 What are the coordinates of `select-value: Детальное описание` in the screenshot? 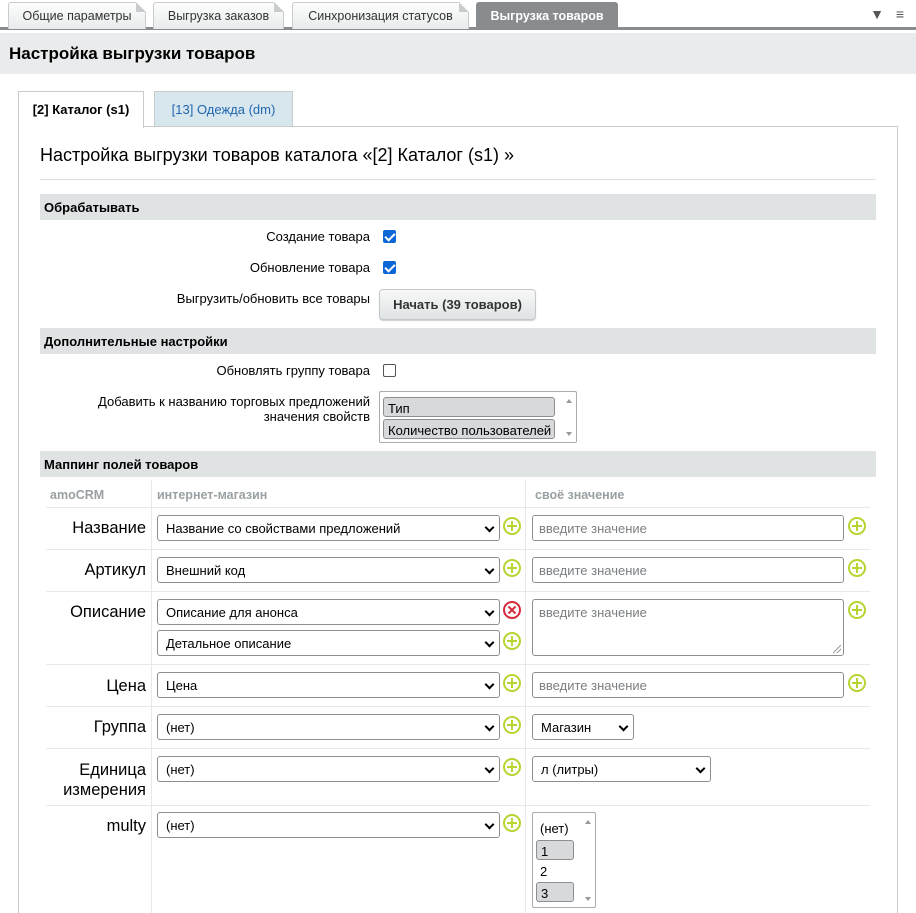 It's located at (229, 643).